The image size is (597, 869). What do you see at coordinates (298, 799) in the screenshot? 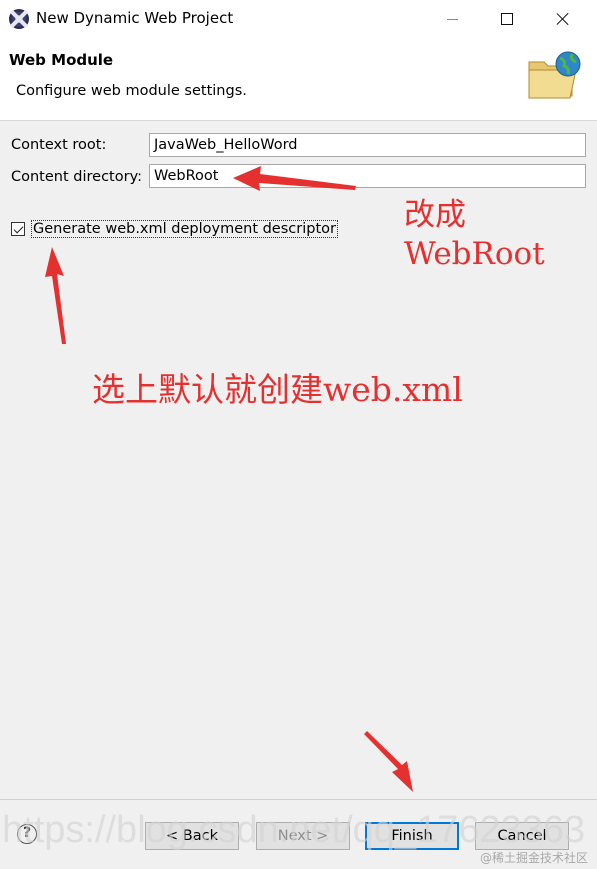
I see `button-bar-separator` at bounding box center [298, 799].